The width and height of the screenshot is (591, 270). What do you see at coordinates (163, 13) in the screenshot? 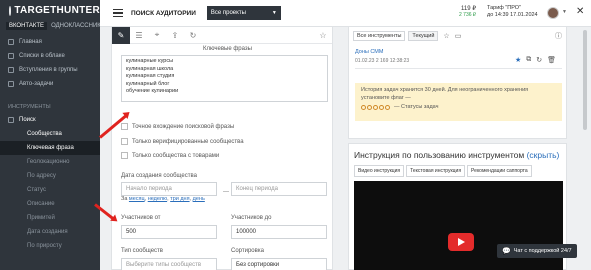
I see `page-title: ПОИСК АУДИТОРИИ` at bounding box center [163, 13].